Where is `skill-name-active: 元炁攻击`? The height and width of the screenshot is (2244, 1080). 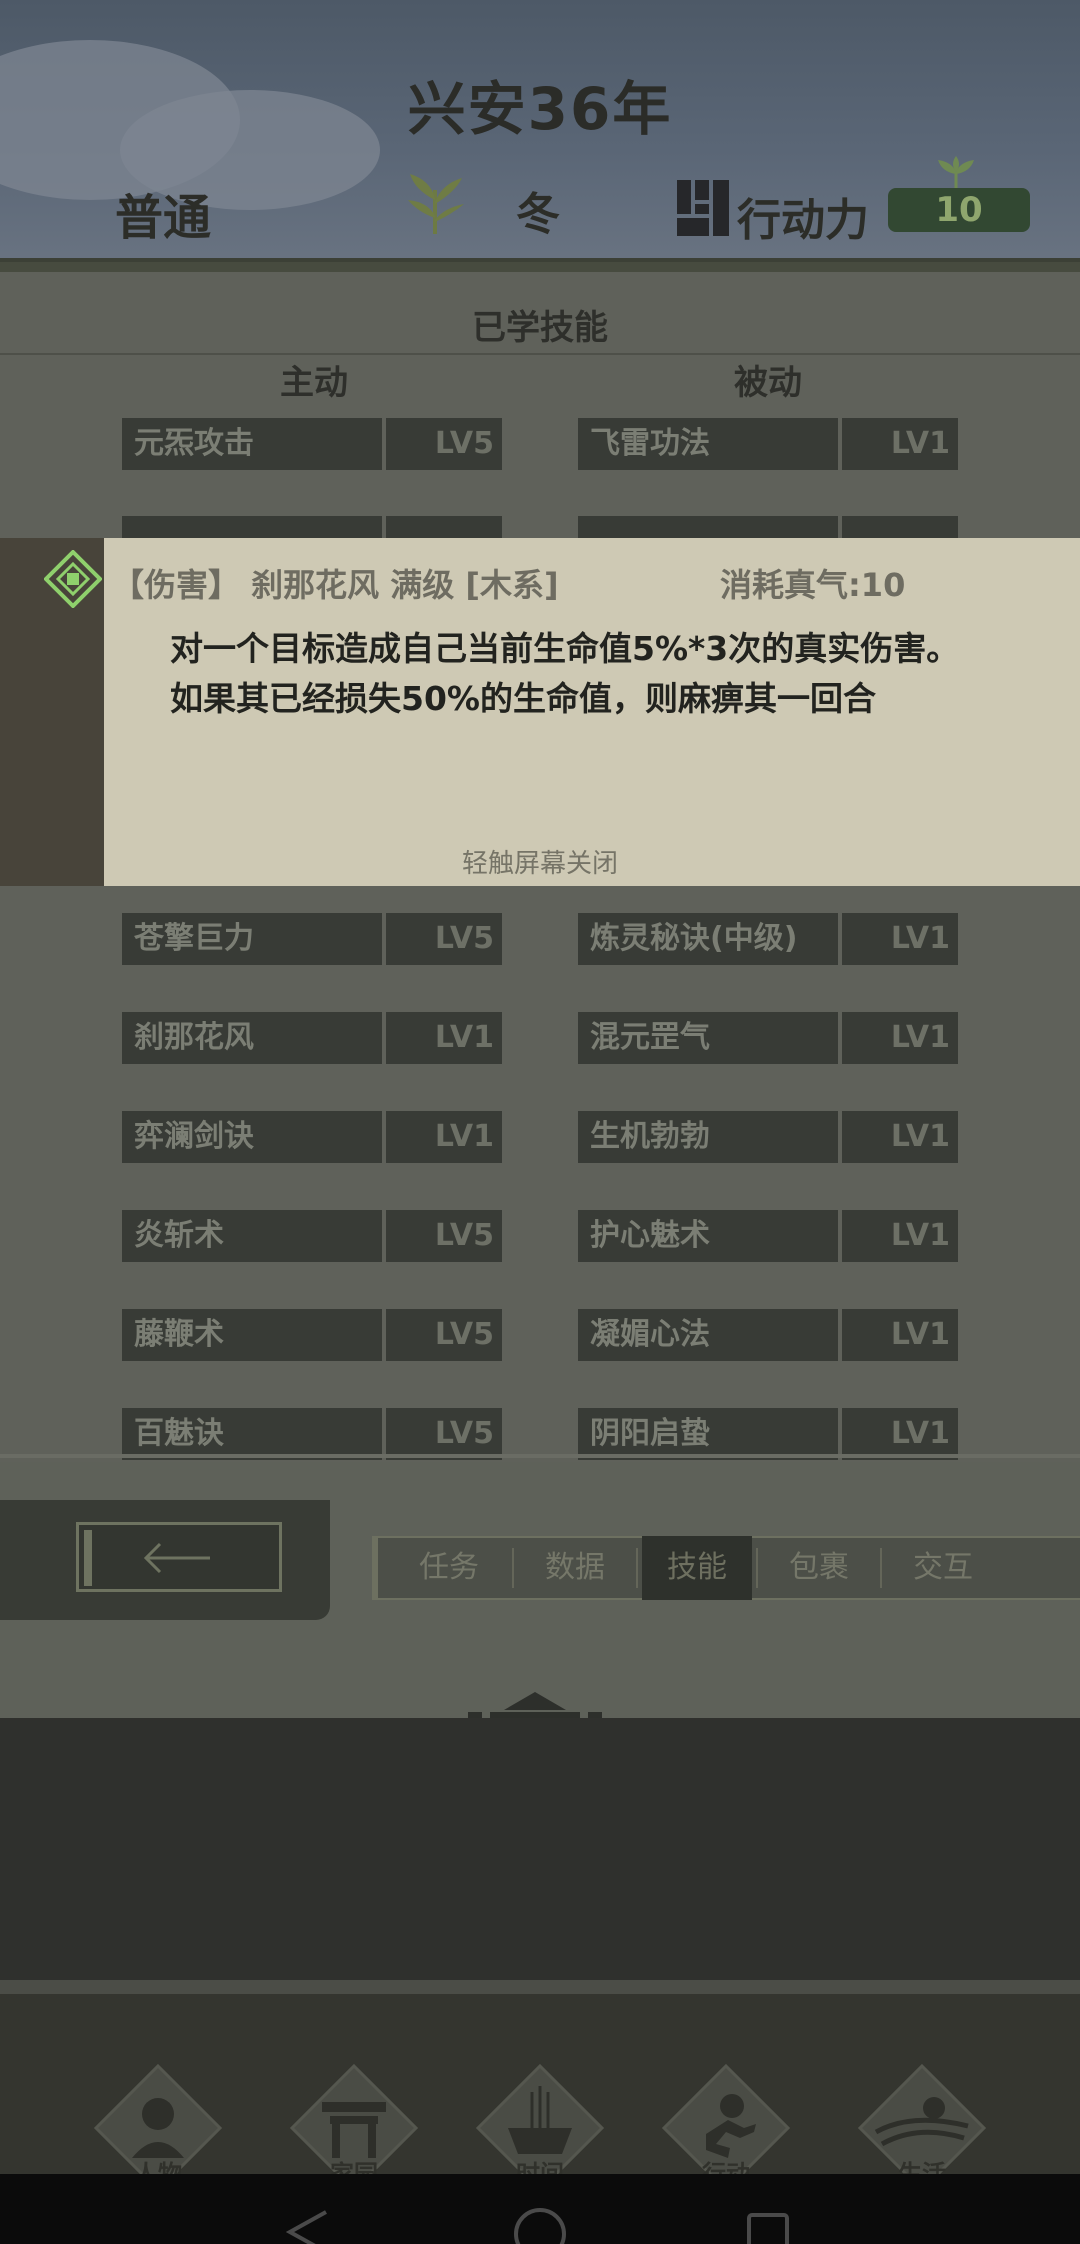
skill-name-active: 元炁攻击 is located at coordinates (252, 444).